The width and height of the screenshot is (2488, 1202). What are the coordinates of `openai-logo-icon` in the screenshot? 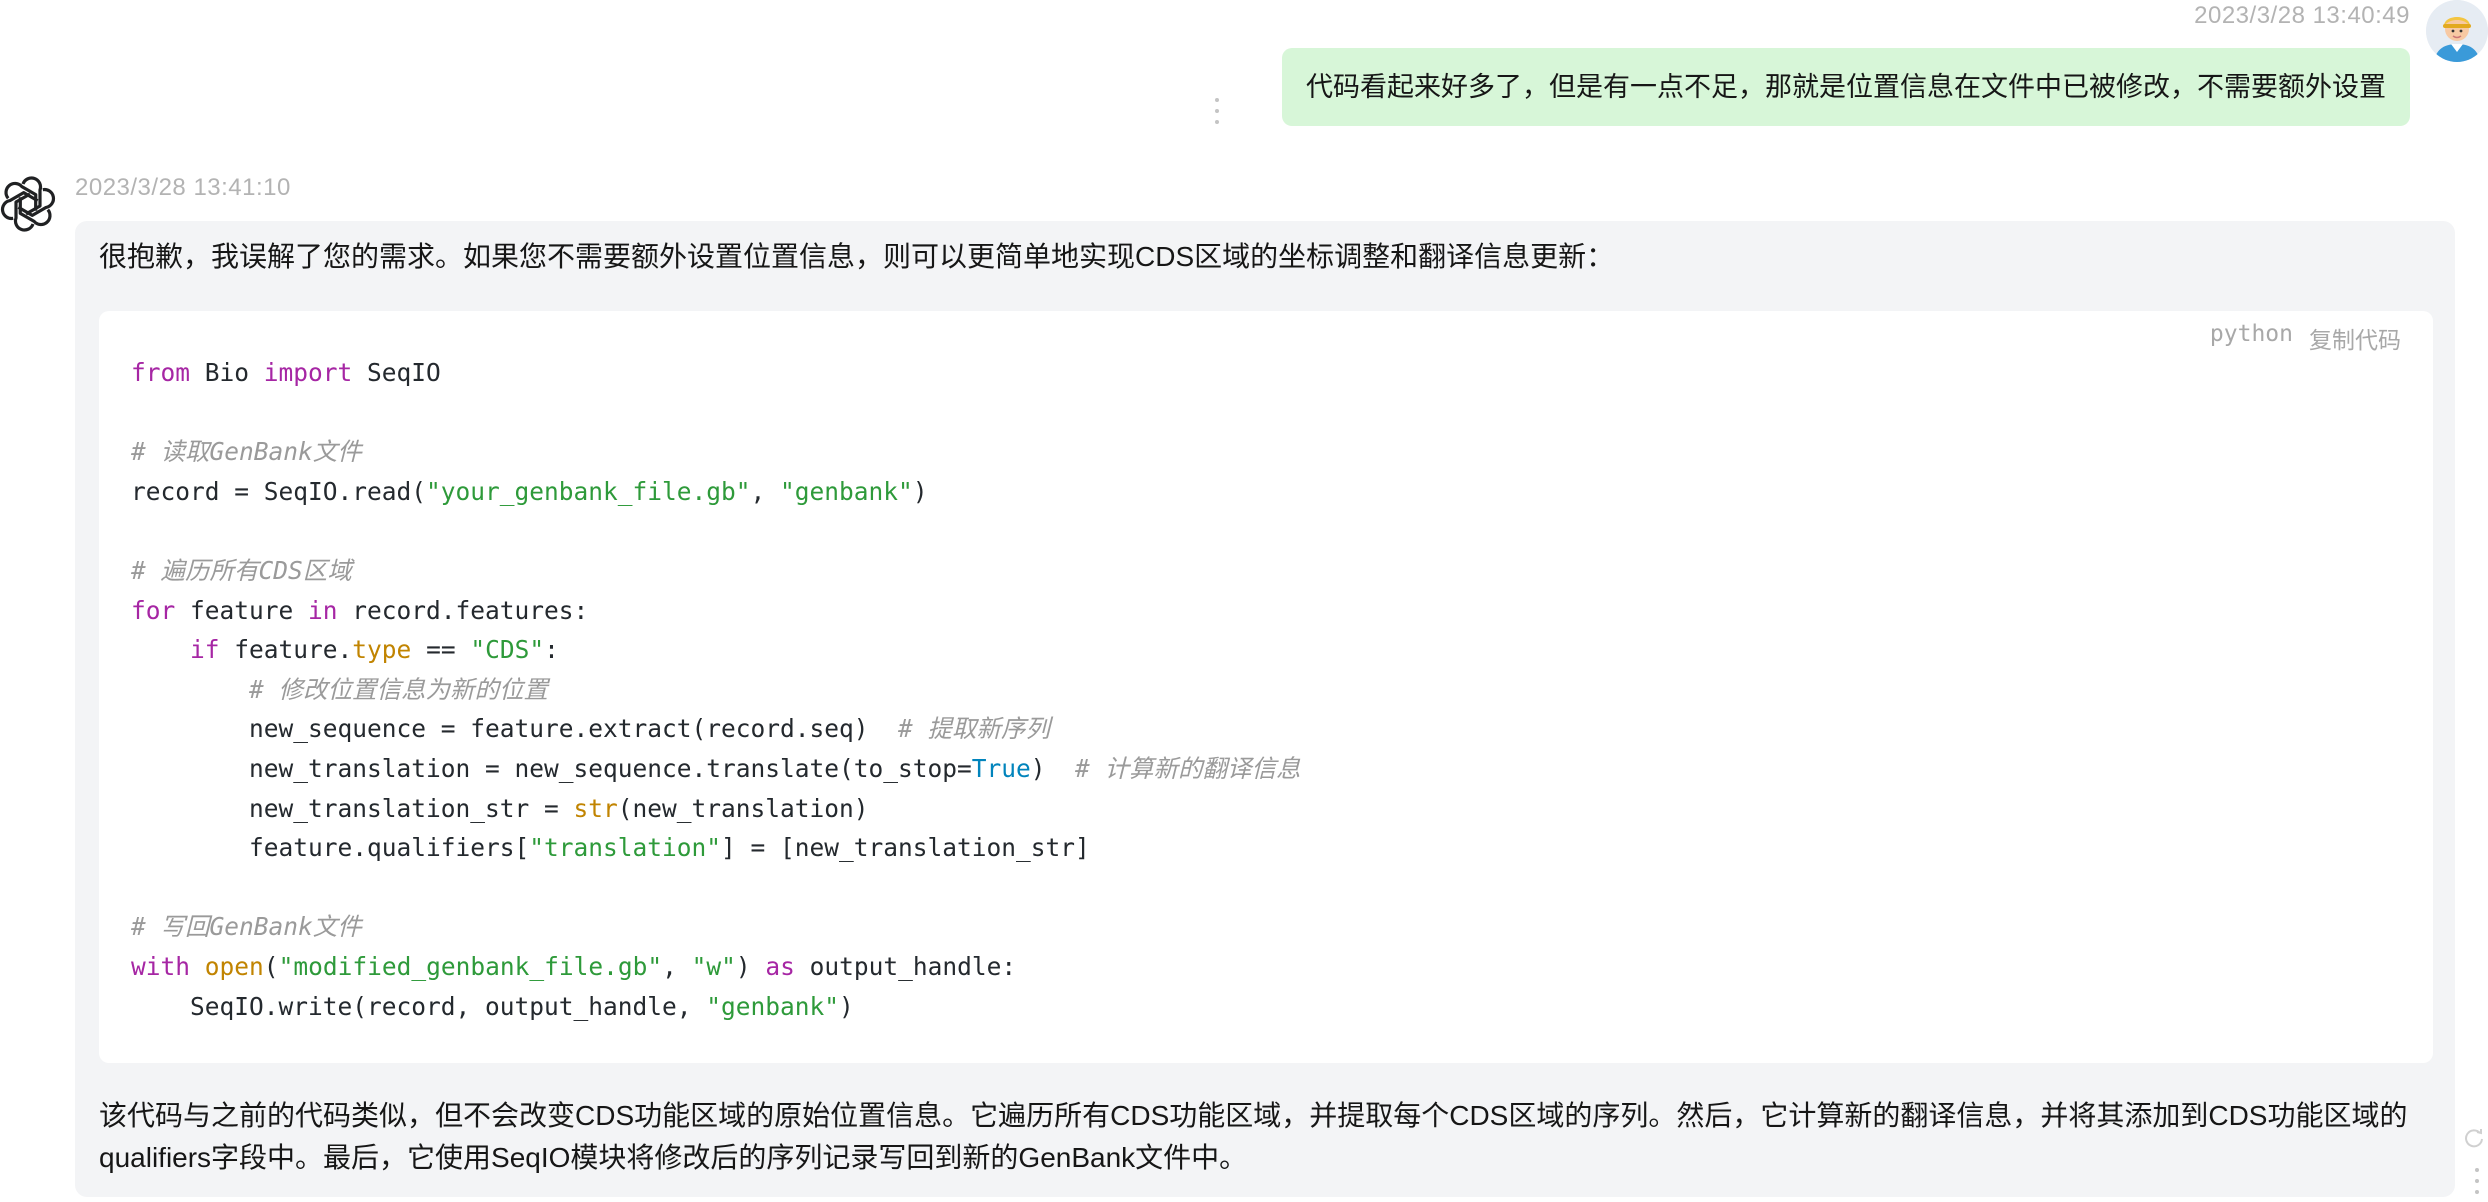 It's located at (28, 204).